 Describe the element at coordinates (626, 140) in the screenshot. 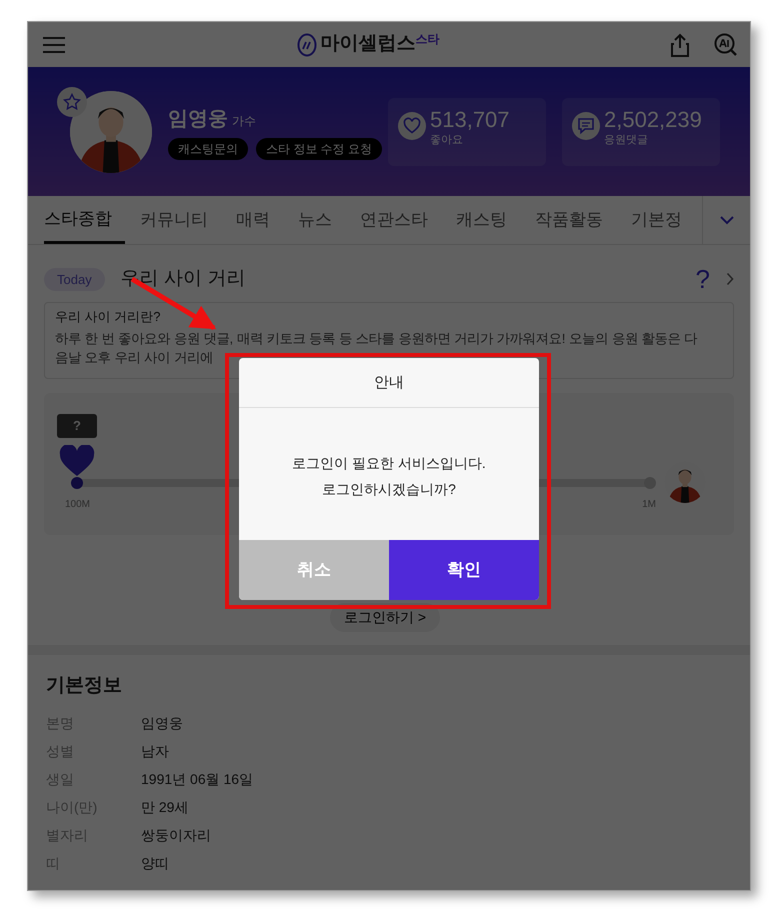

I see `stat-label: 응원댓글` at that location.